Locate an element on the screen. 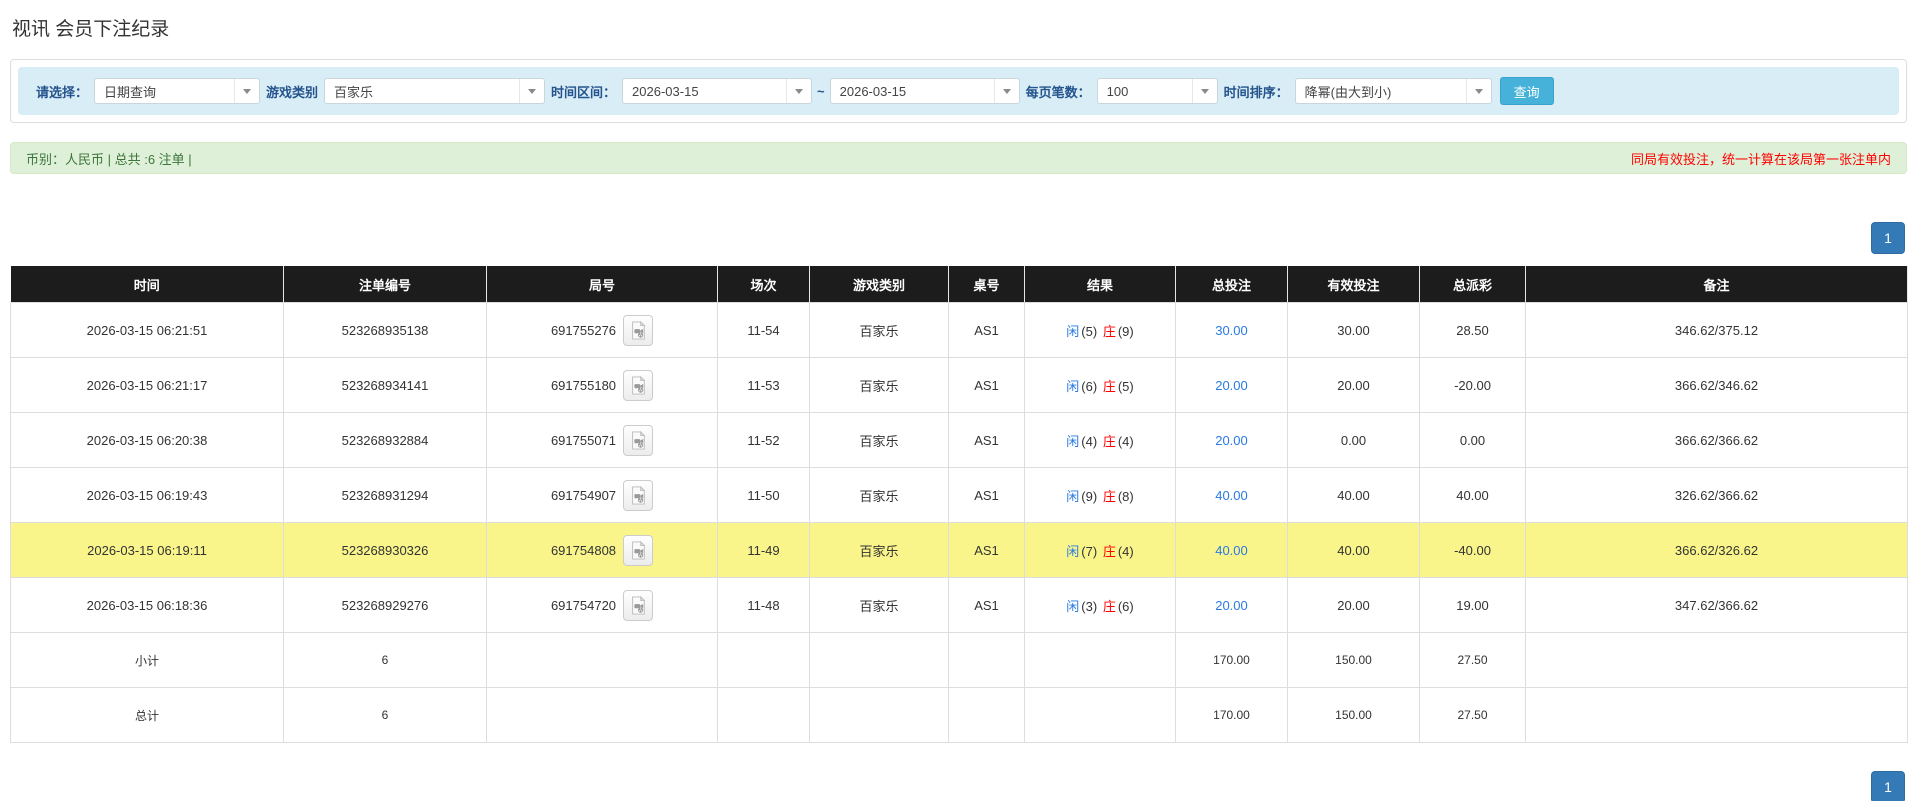 The image size is (1917, 801). date-to-select: 2026-03-15 is located at coordinates (924, 91).